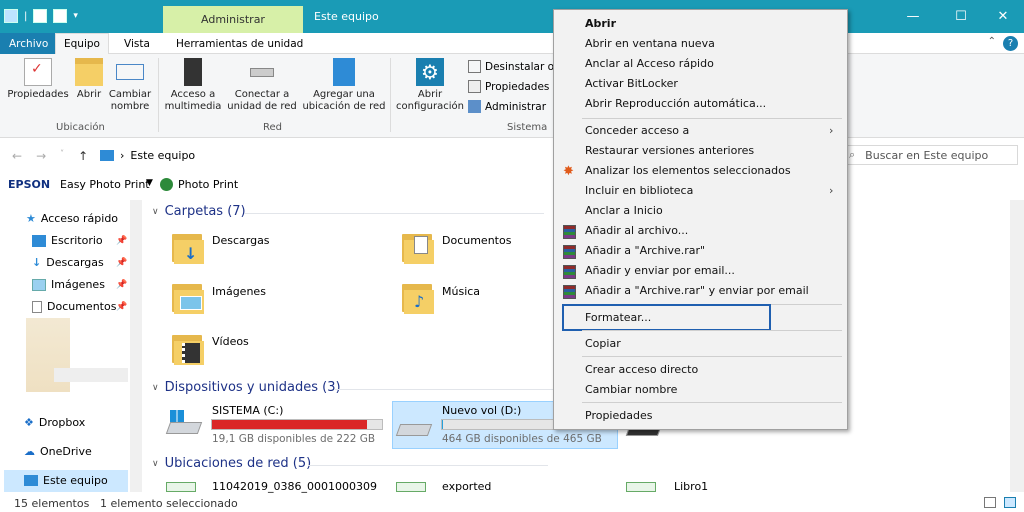 The image size is (1024, 512). I want to click on search-input: ⌕ Buscar en Este equipo, so click(930, 155).